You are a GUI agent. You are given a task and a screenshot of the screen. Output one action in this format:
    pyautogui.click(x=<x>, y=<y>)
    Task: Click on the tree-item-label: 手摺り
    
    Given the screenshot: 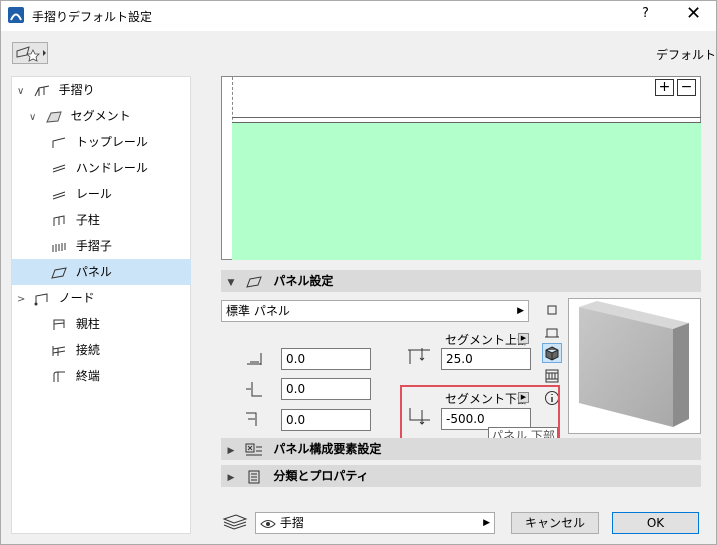 What is the action you would take?
    pyautogui.click(x=76, y=90)
    